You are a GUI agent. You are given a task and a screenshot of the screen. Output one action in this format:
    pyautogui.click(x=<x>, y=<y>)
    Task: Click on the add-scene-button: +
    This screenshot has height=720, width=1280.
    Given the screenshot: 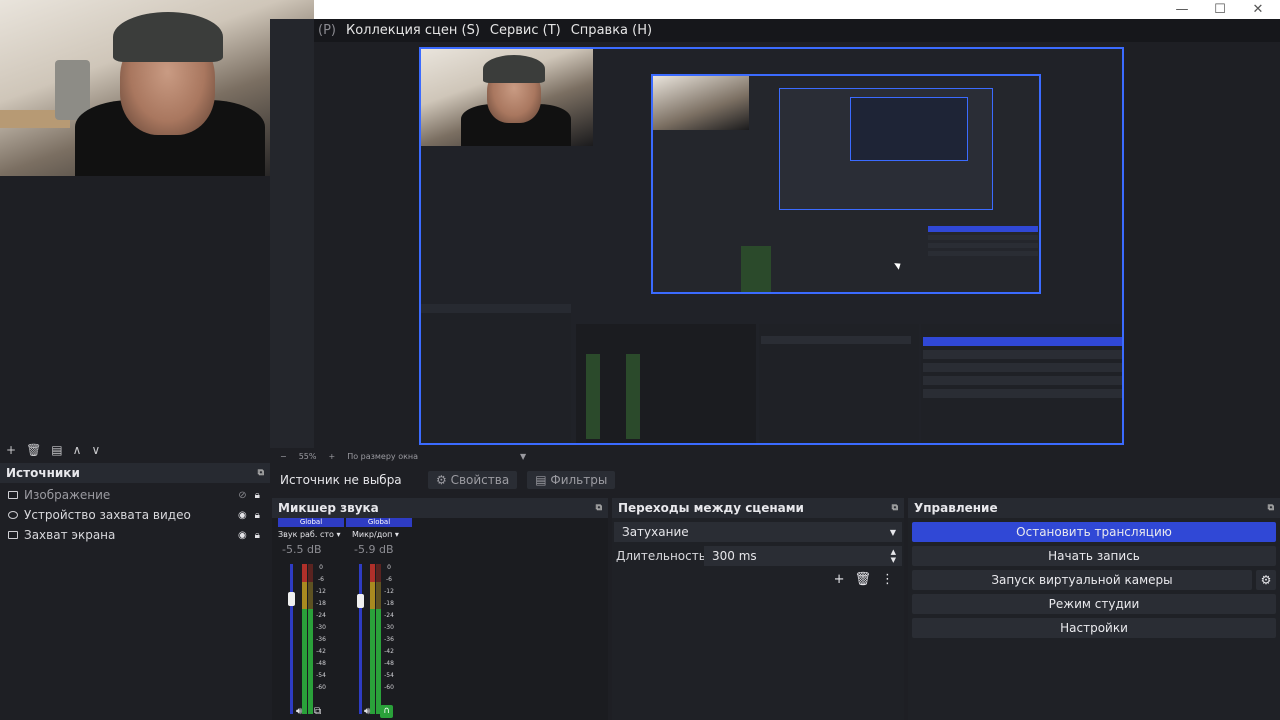 What is the action you would take?
    pyautogui.click(x=11, y=450)
    